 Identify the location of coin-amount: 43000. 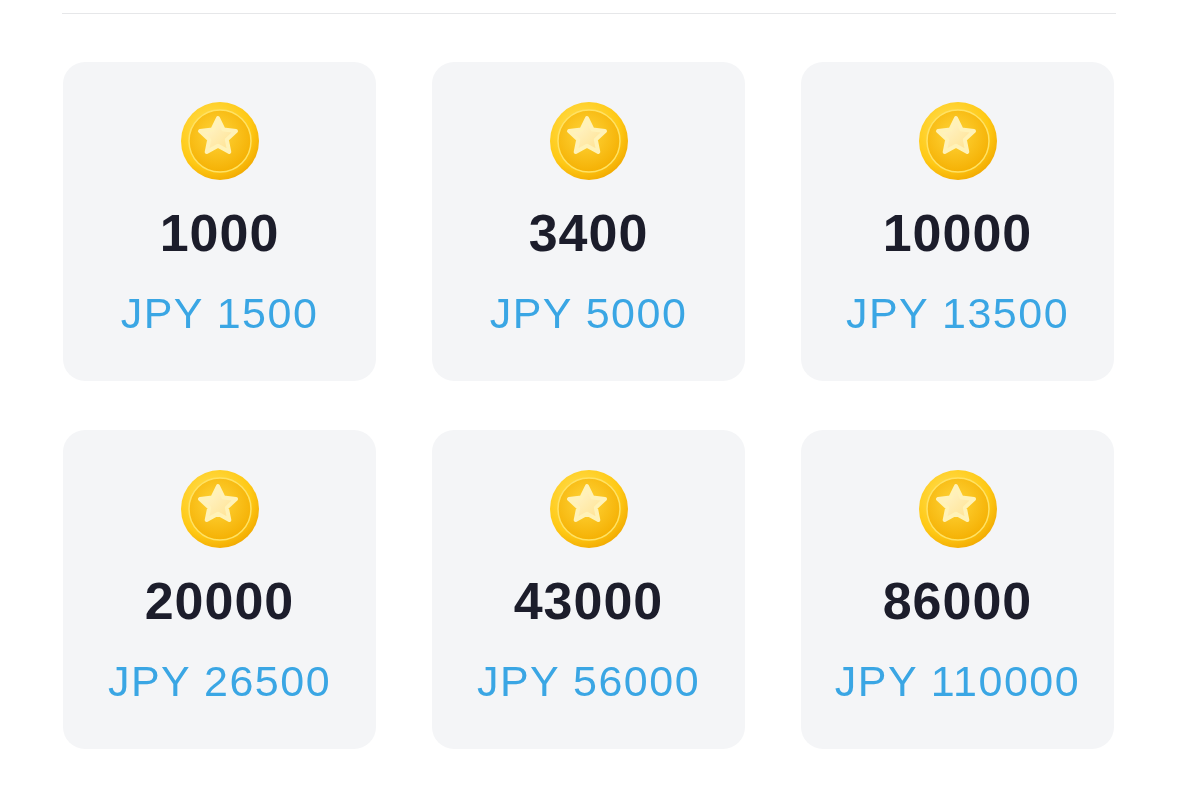
(588, 601).